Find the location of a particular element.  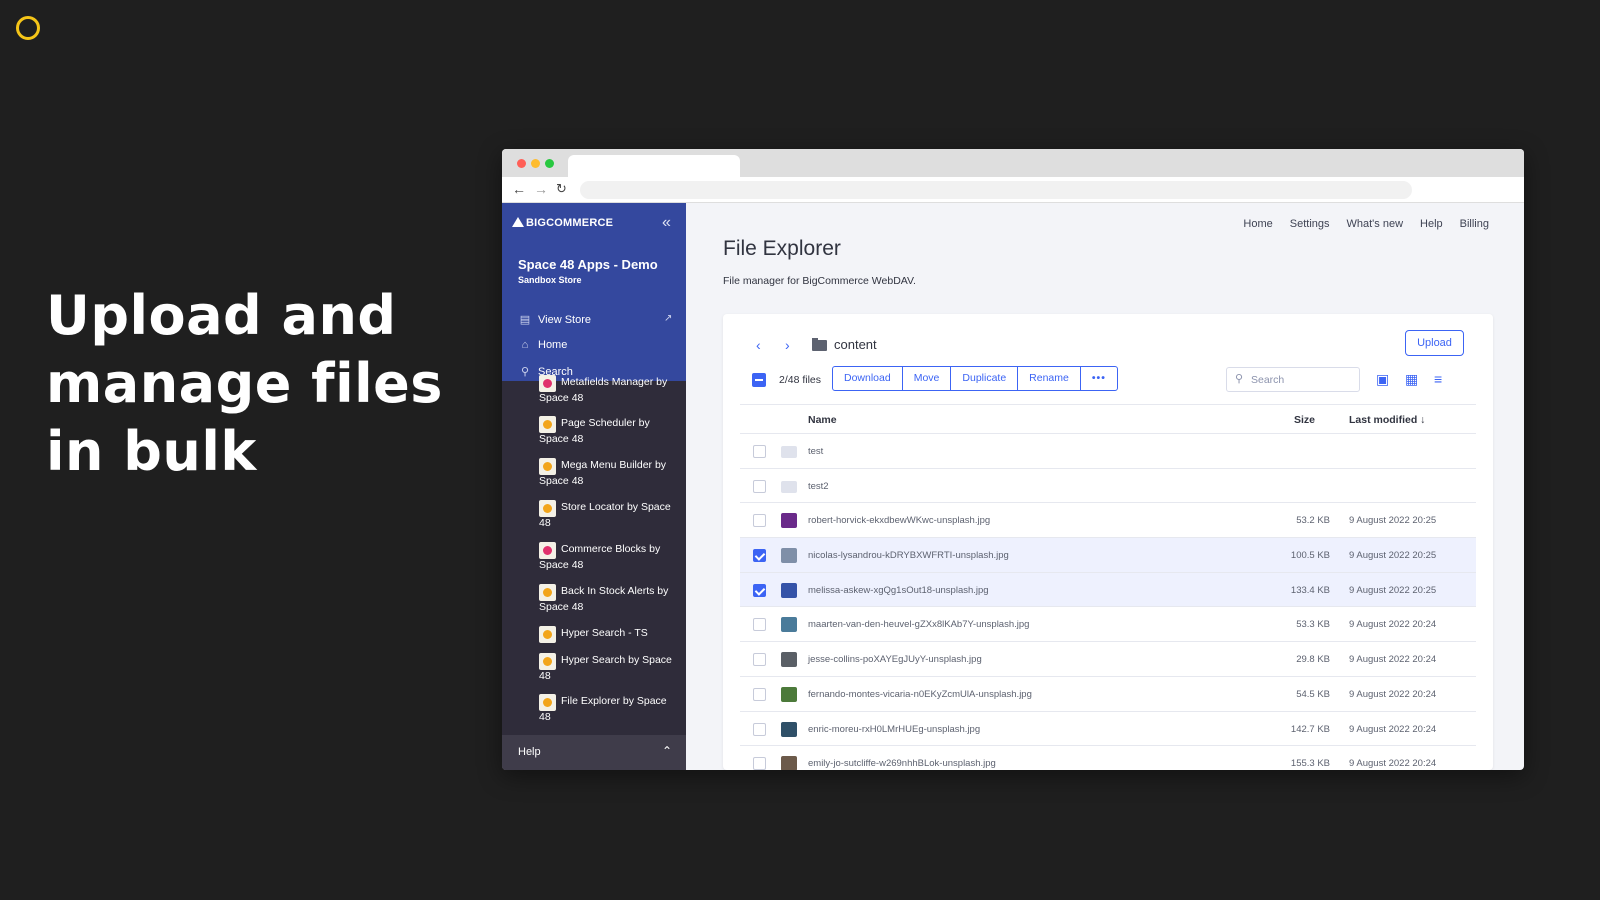

table-row: test is located at coordinates (1108, 451).